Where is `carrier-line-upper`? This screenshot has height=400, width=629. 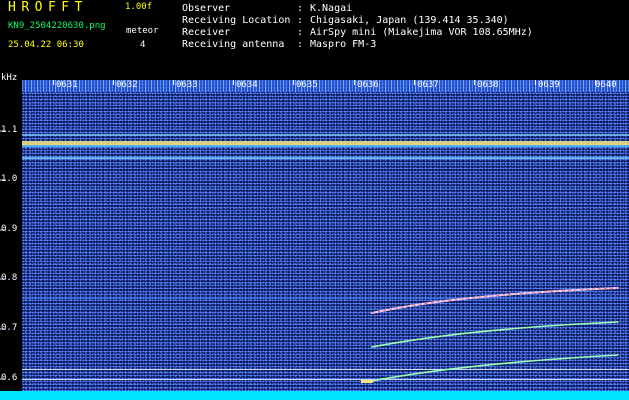 carrier-line-upper is located at coordinates (325, 135).